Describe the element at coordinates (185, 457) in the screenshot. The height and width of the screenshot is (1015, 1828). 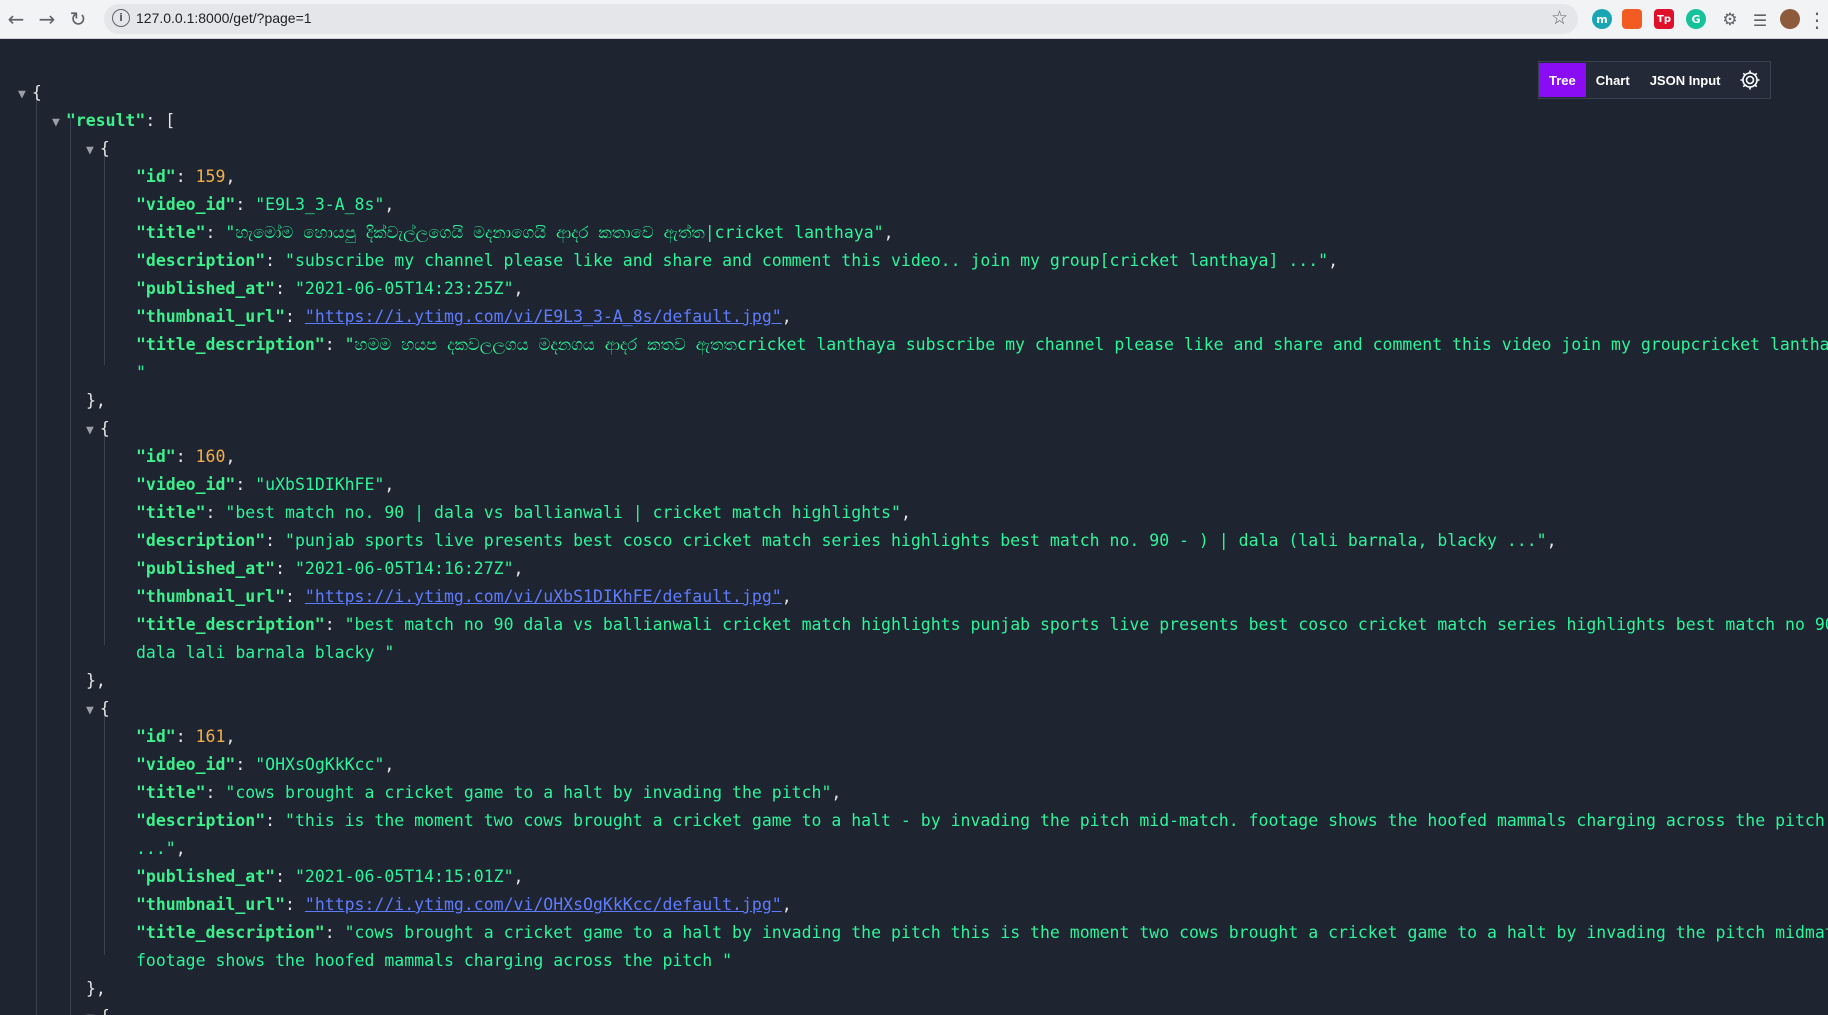
I see `json-line-id: "id": 160,` at that location.